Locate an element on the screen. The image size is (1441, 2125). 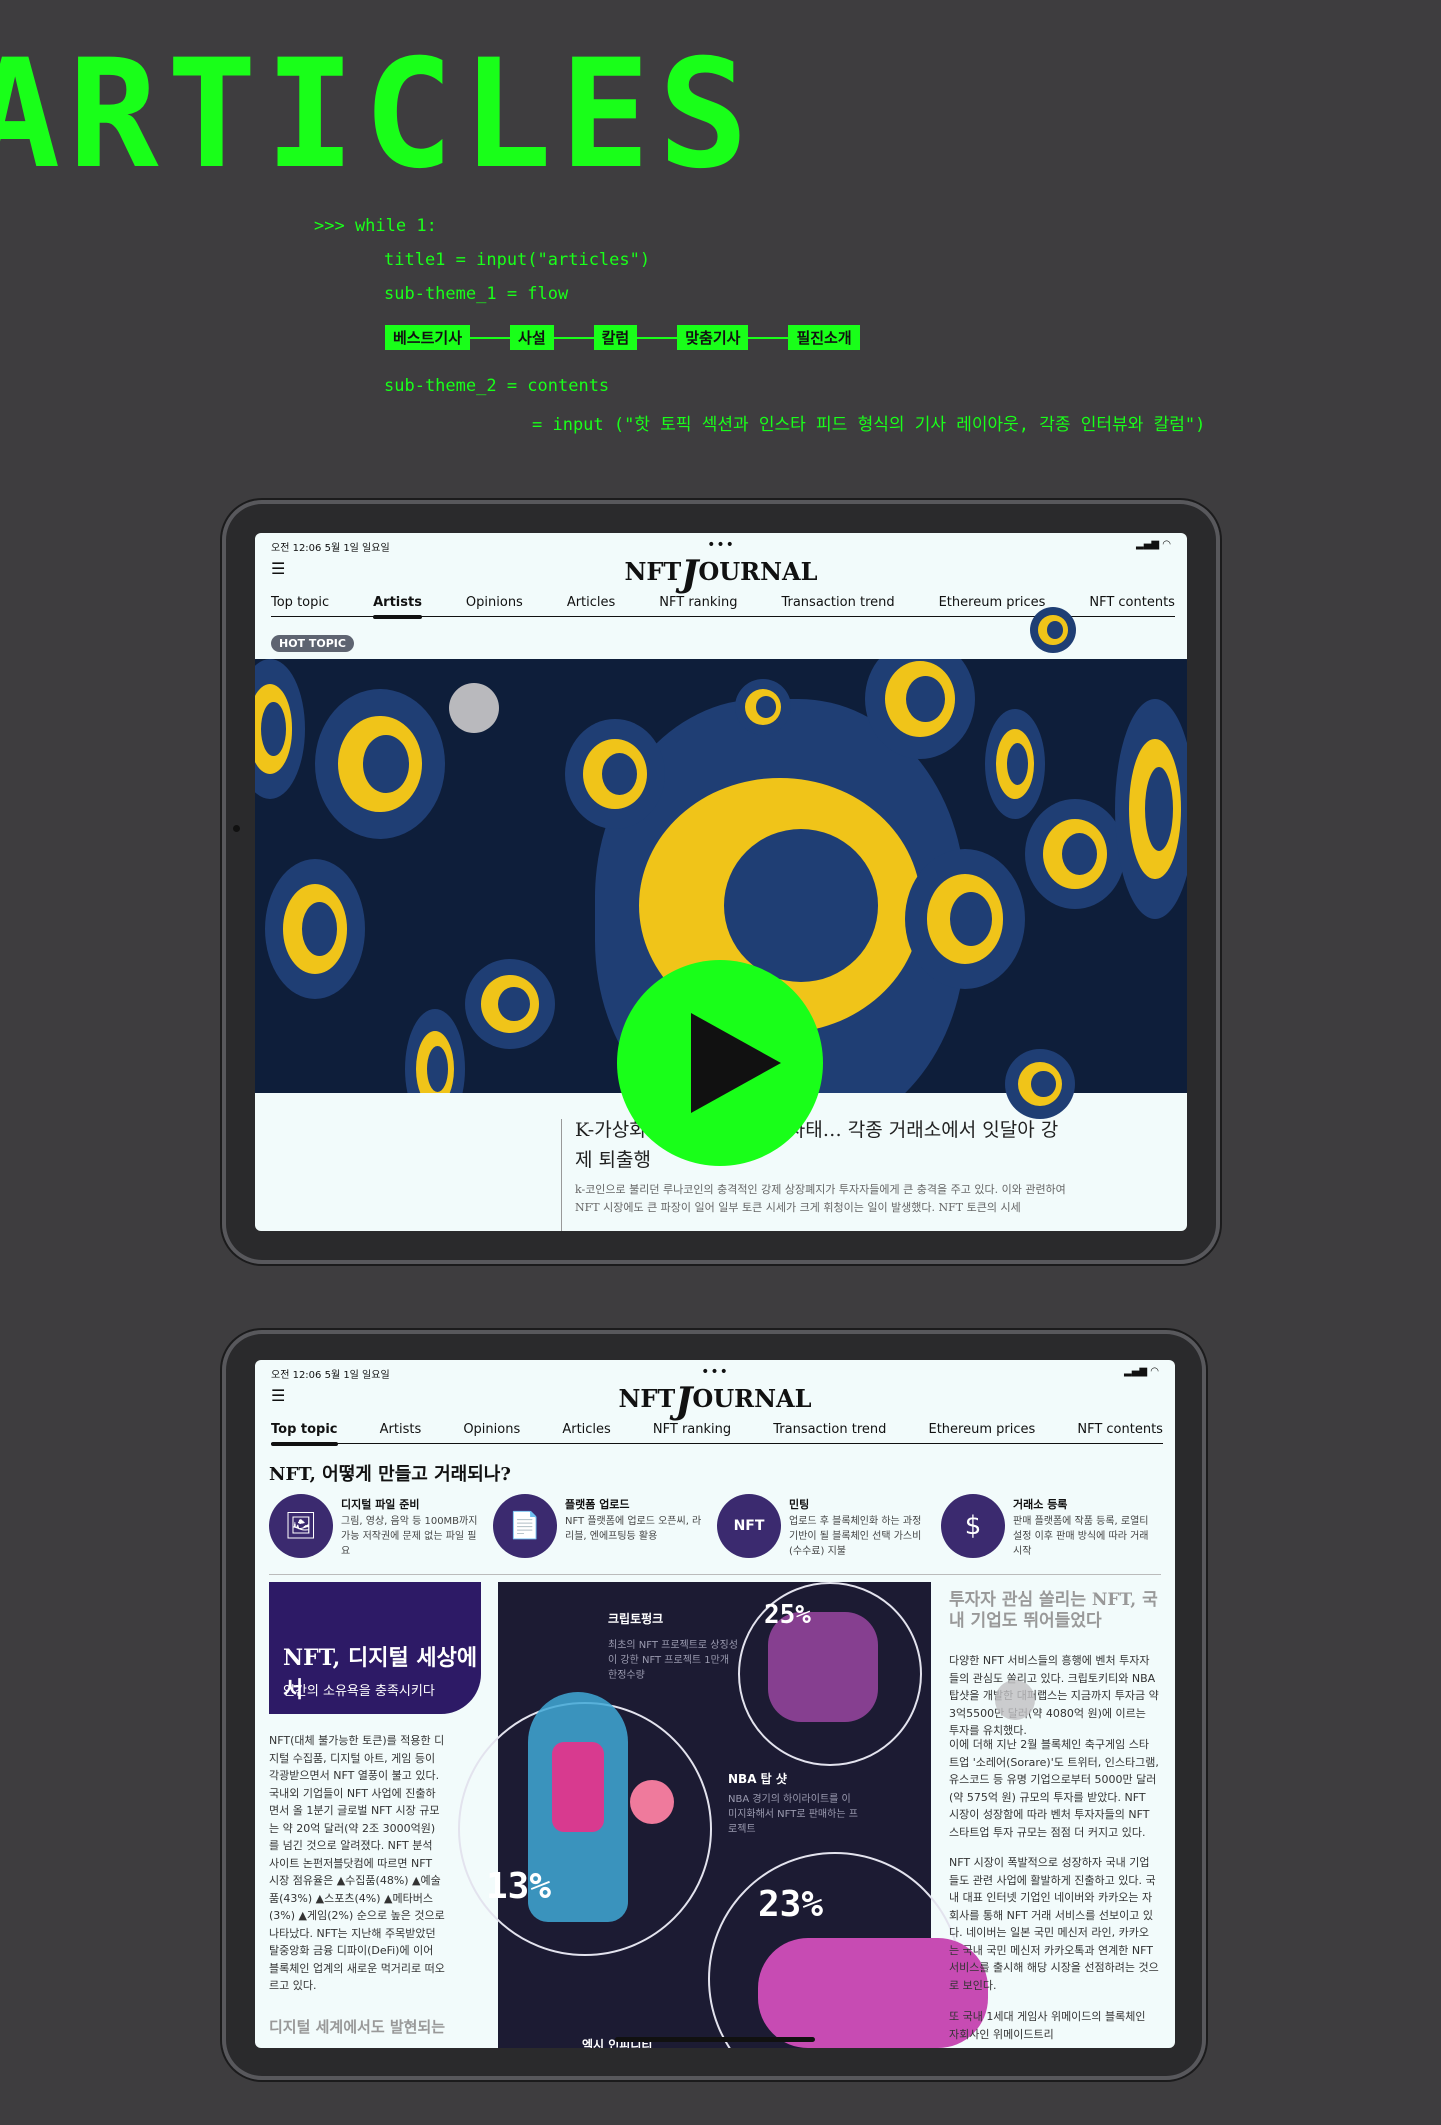
nav-tab: Artists is located at coordinates (401, 1429).